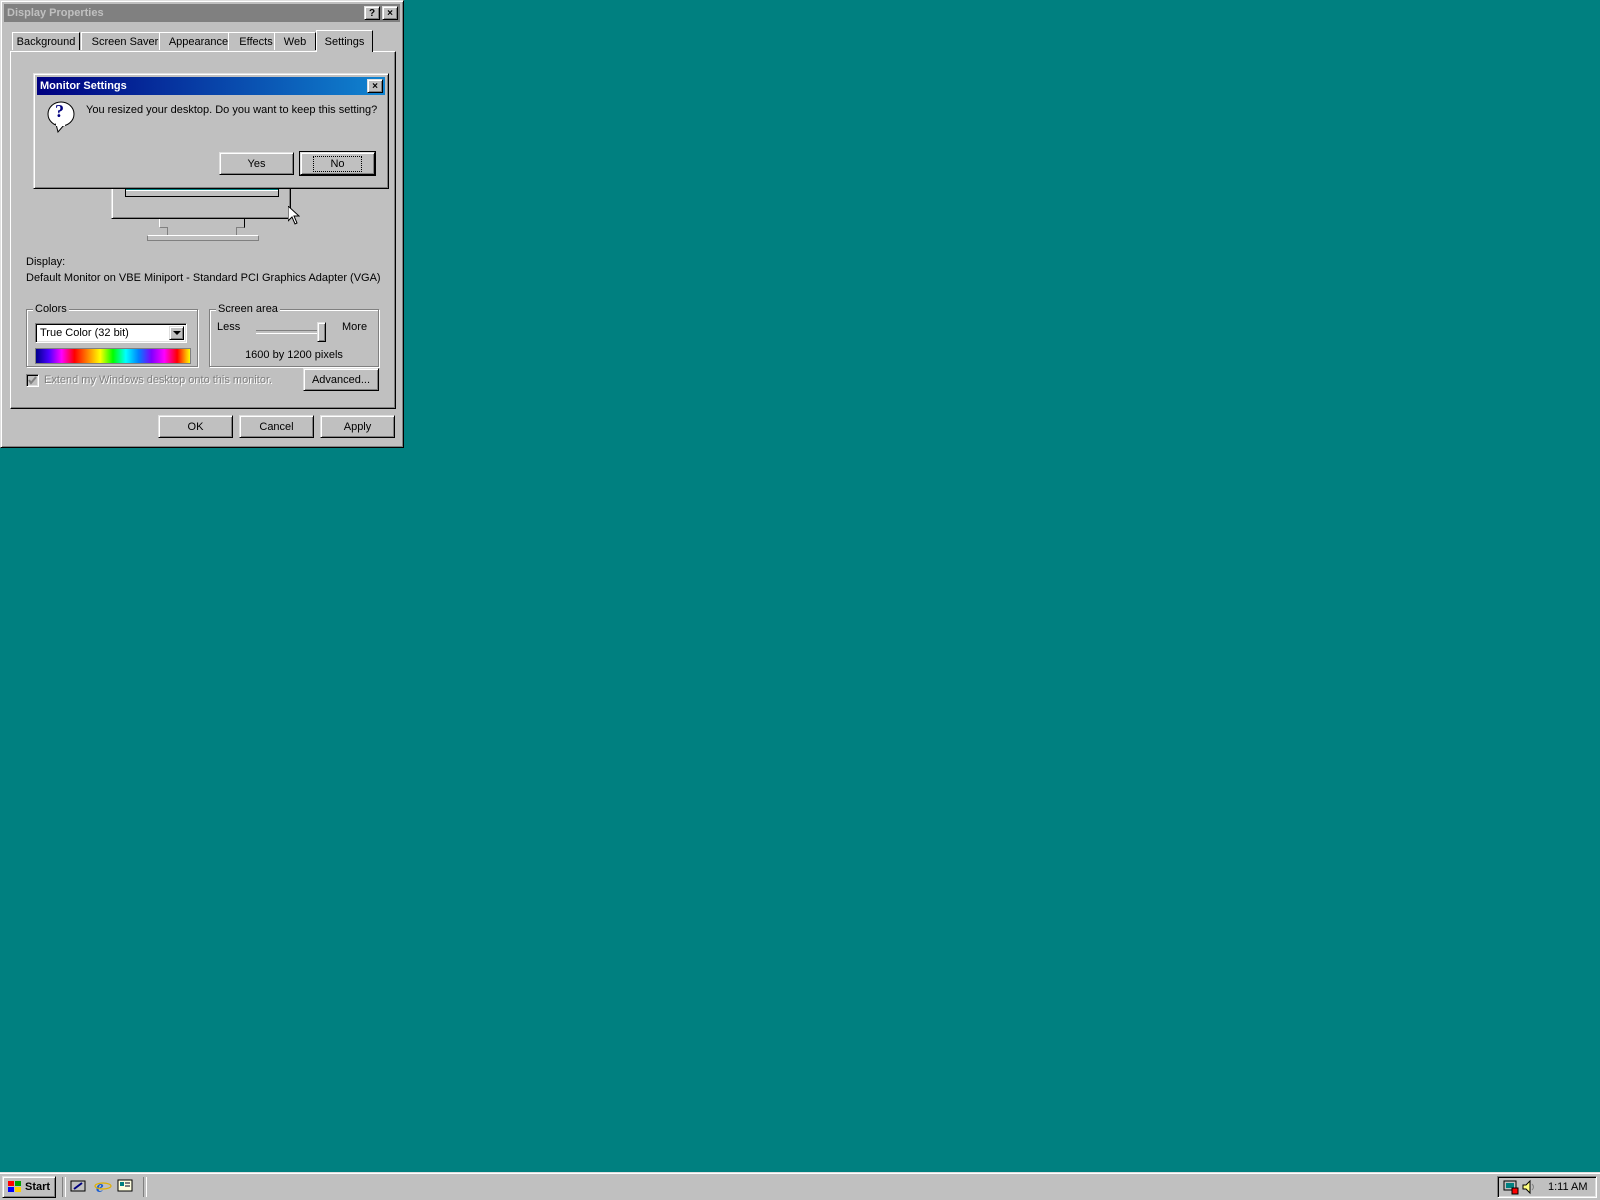  What do you see at coordinates (211, 86) in the screenshot?
I see `monitor-settings-titlebar: Monitor Settings ×` at bounding box center [211, 86].